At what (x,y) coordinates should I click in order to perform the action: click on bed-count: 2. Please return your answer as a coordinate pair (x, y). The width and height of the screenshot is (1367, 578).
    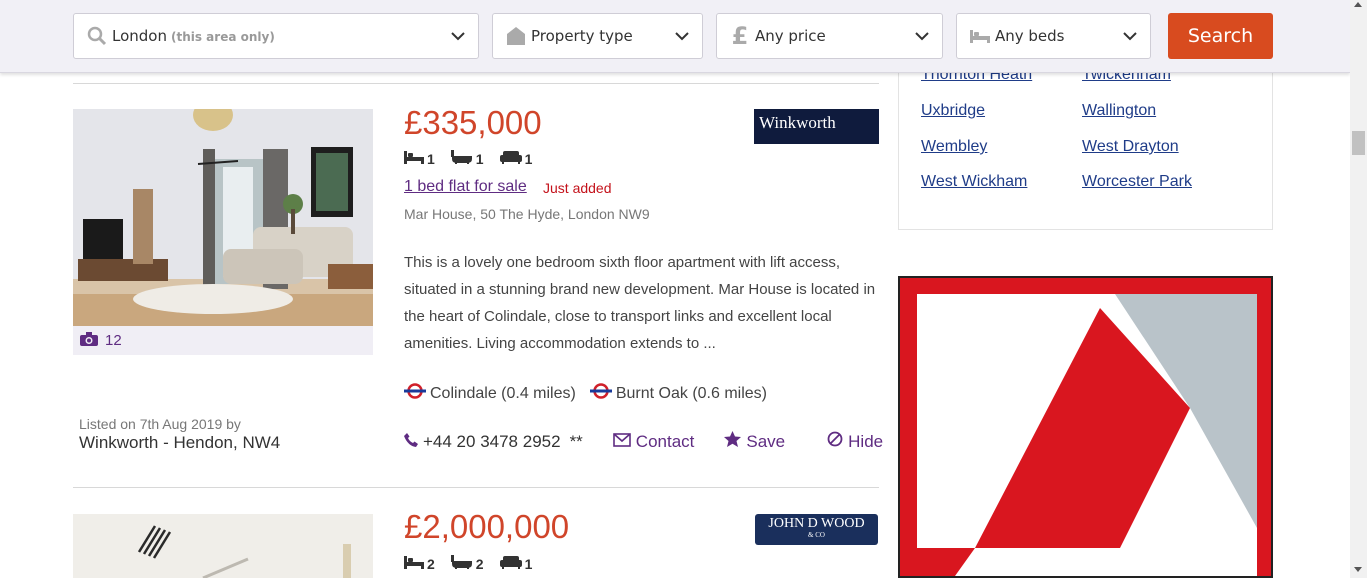
    Looking at the image, I should click on (431, 563).